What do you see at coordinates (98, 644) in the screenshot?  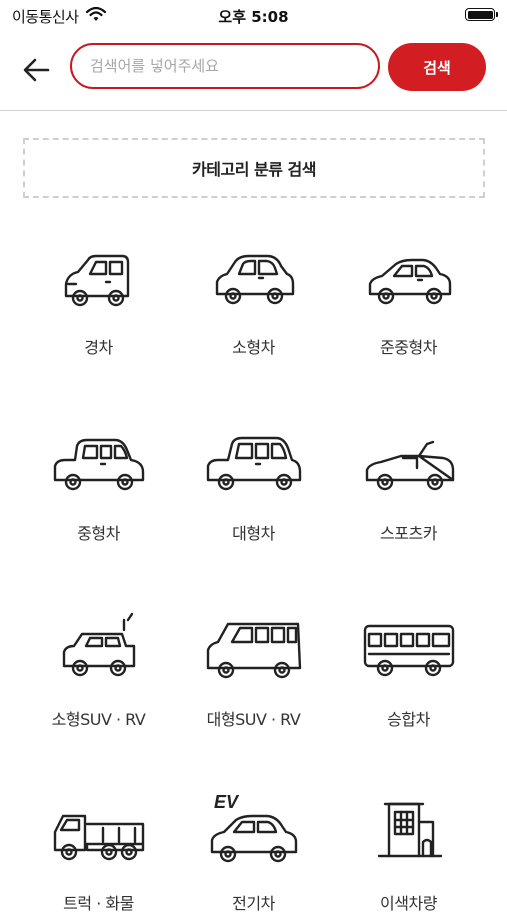 I see `small-suv-icon` at bounding box center [98, 644].